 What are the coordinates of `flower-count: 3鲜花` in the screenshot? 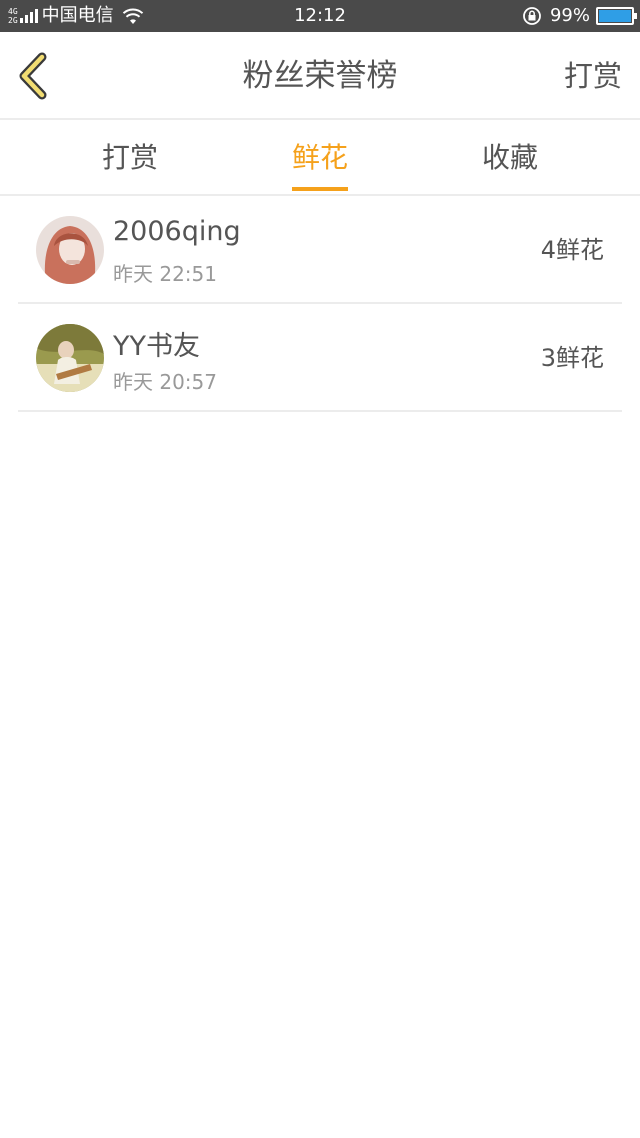 It's located at (572, 358).